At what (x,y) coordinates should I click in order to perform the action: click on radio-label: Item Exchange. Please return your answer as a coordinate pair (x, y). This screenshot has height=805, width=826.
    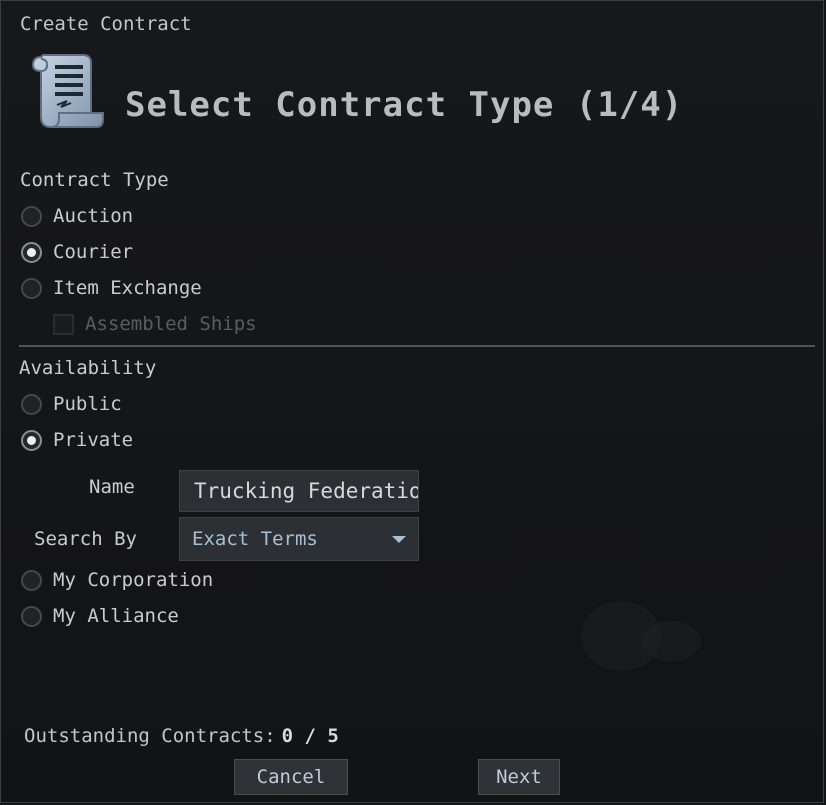
    Looking at the image, I should click on (127, 288).